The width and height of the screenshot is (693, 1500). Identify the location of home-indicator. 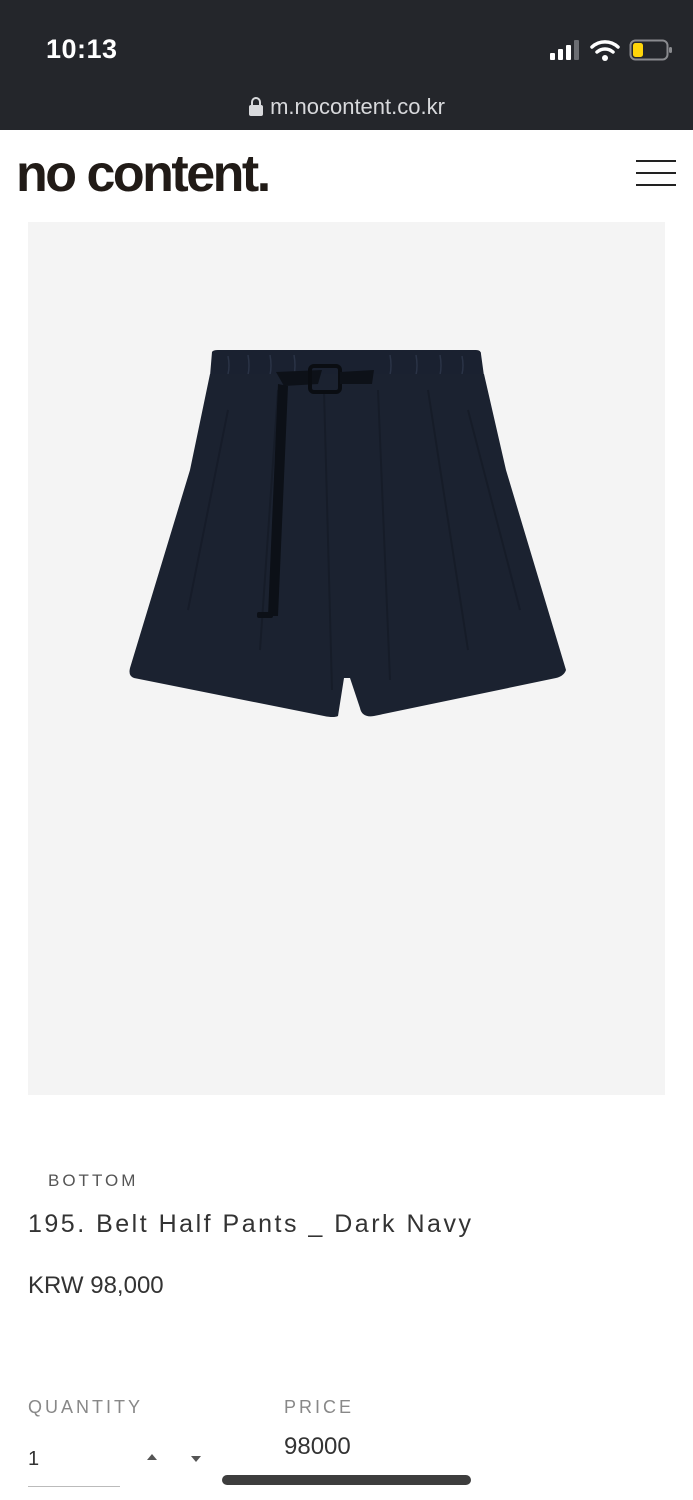
(346, 1480).